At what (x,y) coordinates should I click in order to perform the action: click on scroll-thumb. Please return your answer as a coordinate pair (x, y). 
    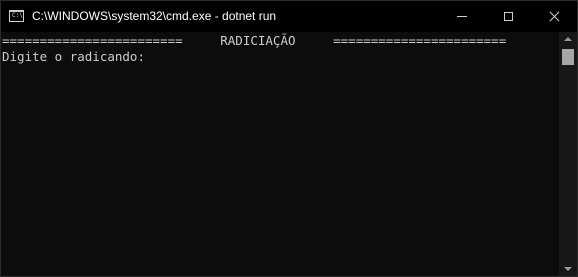
    Looking at the image, I should click on (568, 57).